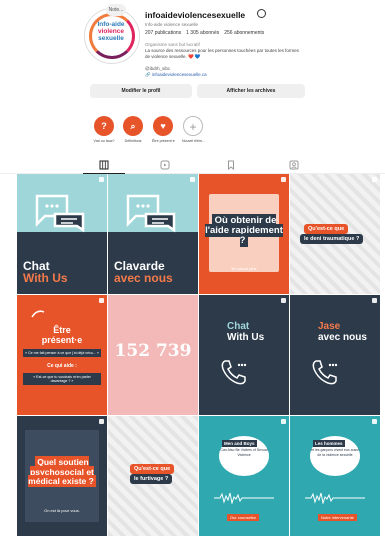 This screenshot has height=537, width=385. I want to click on profile-username: infoaideviolencesexuelle, so click(195, 15).